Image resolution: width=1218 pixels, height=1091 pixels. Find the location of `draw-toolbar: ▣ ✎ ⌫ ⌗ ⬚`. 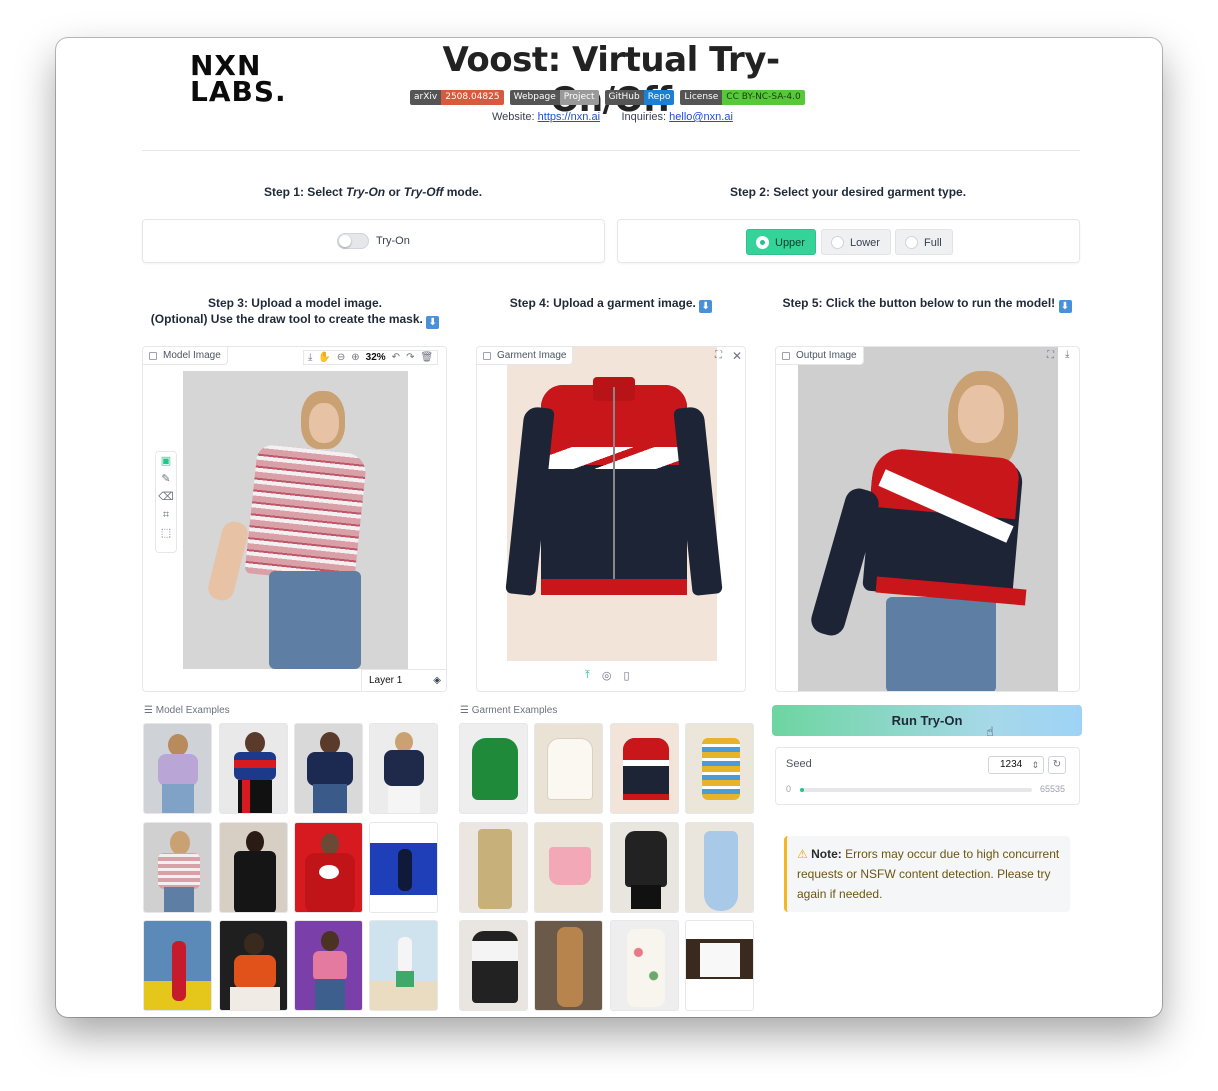

draw-toolbar: ▣ ✎ ⌫ ⌗ ⬚ is located at coordinates (166, 502).